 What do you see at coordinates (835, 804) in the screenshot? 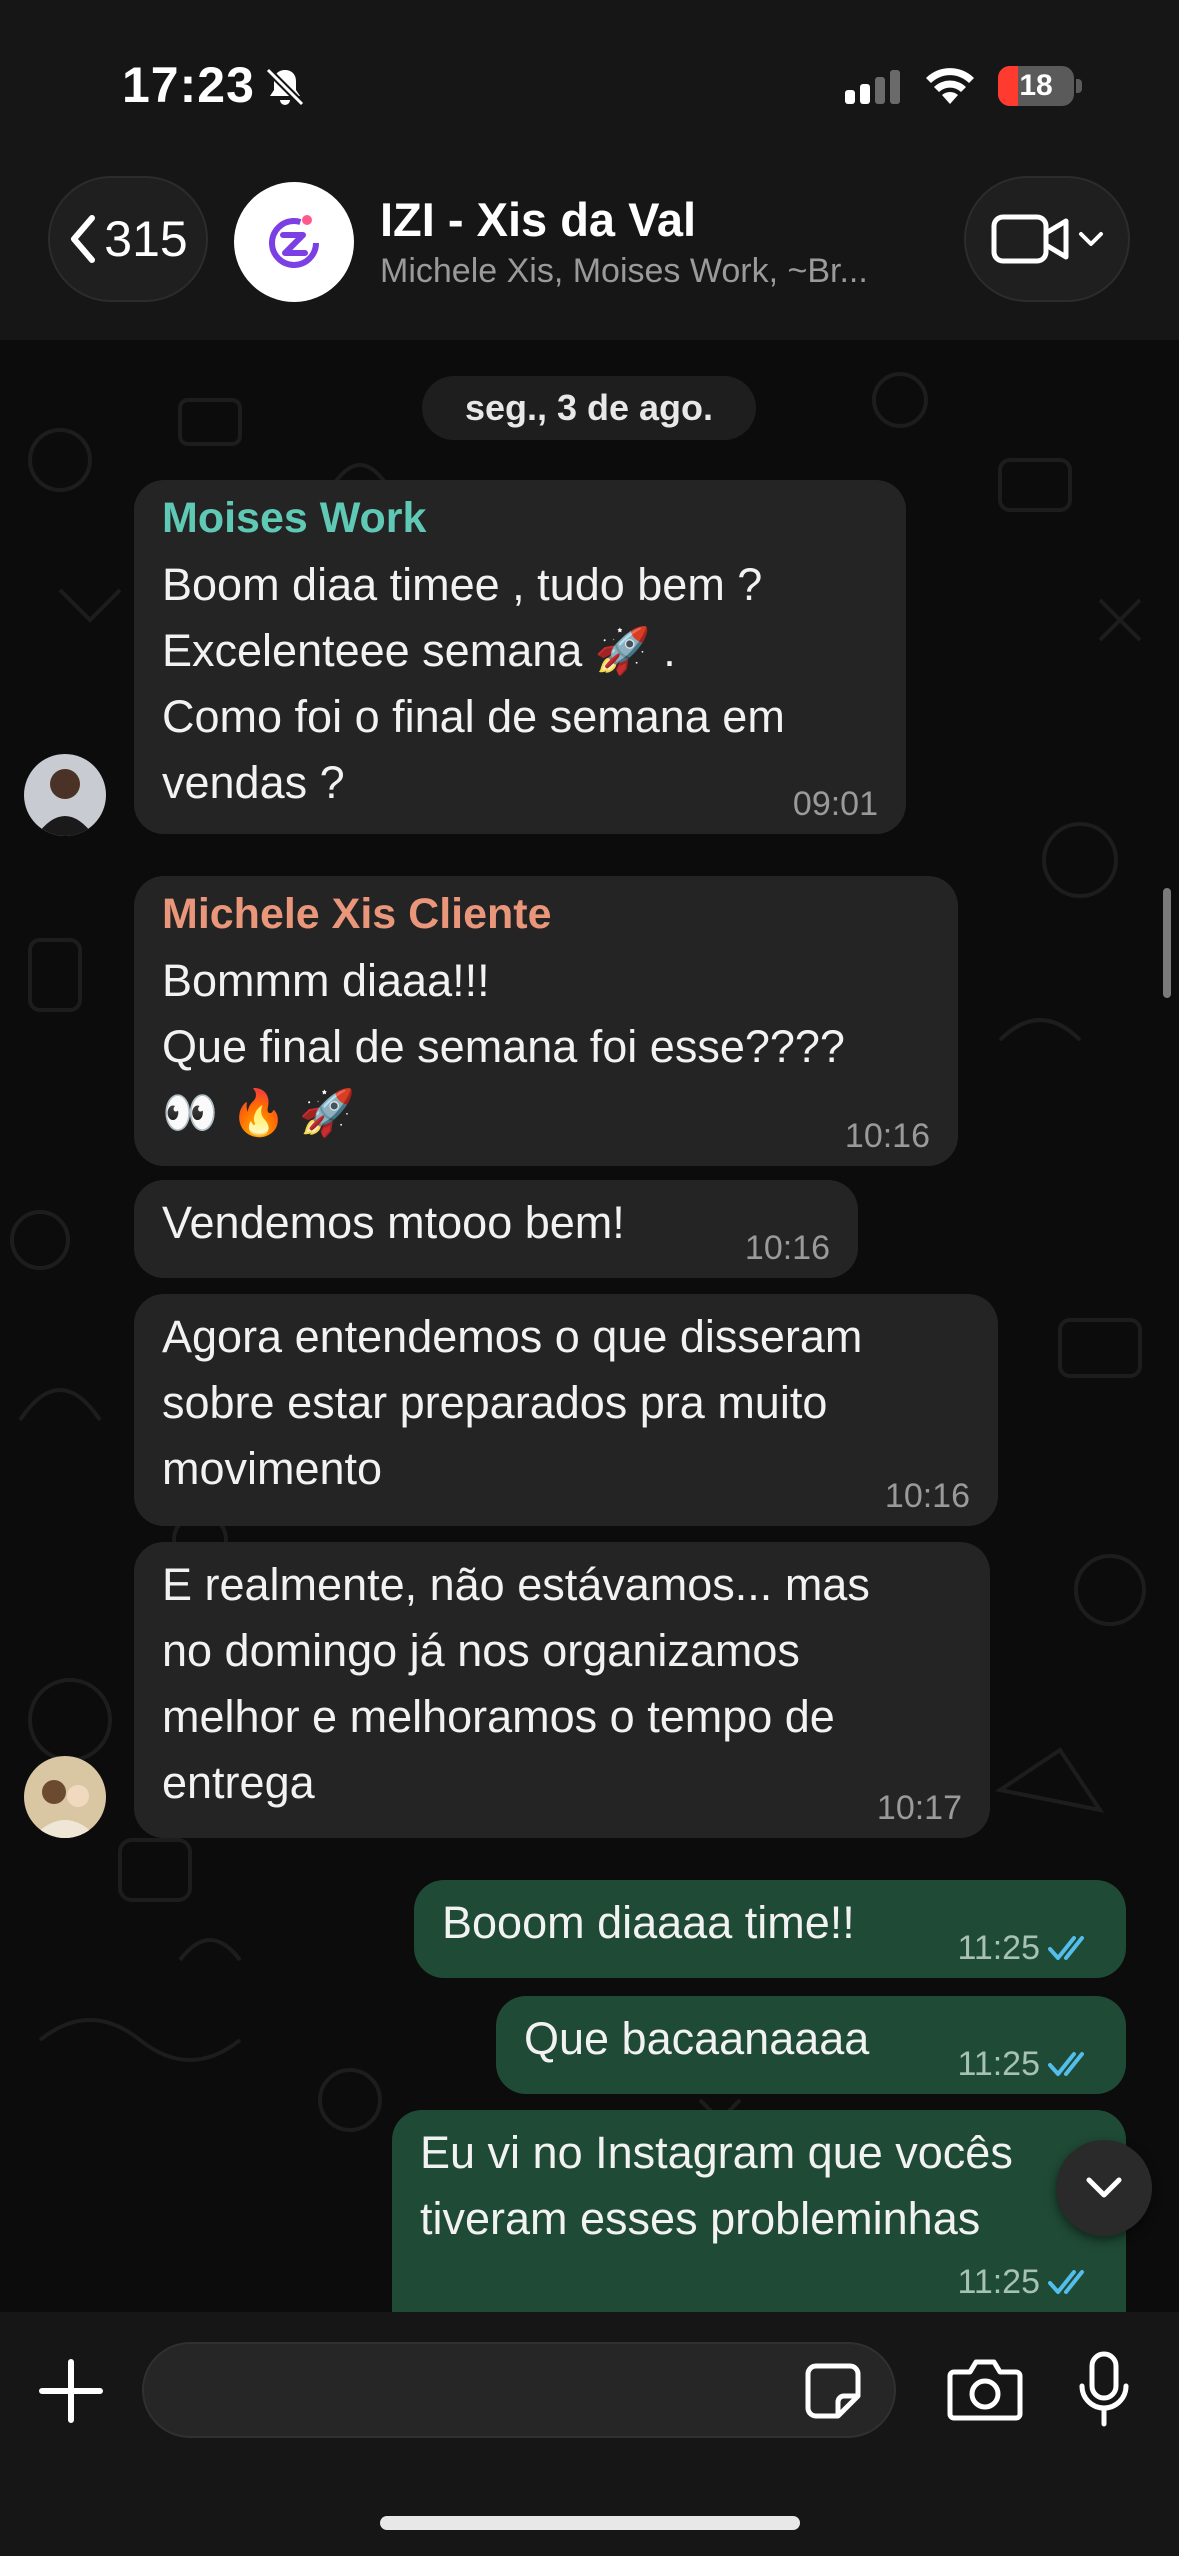
I see `message-time: 09:01` at bounding box center [835, 804].